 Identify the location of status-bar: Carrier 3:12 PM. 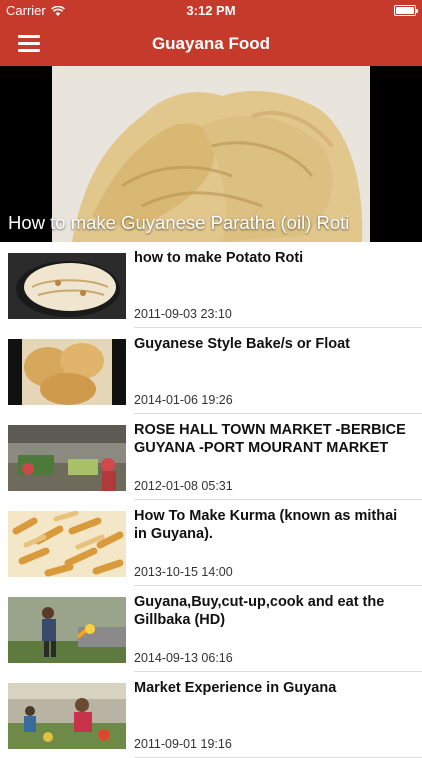
(211, 11).